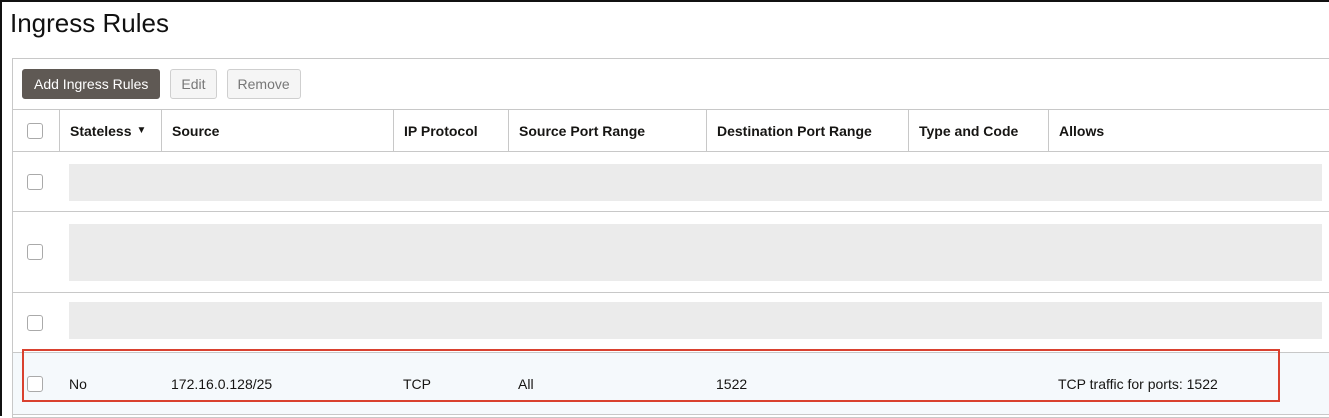  Describe the element at coordinates (526, 383) in the screenshot. I see `cell-source-port-range: All` at that location.